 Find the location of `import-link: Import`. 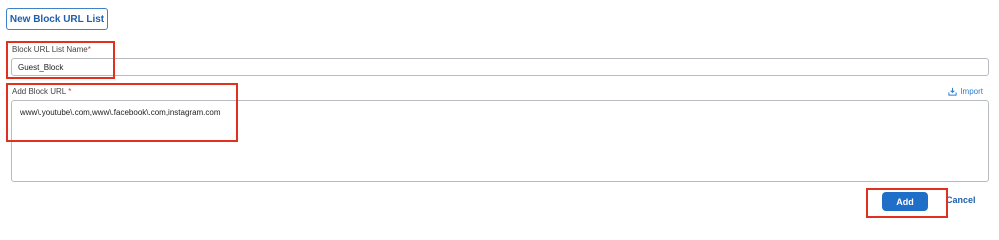

import-link: Import is located at coordinates (965, 91).